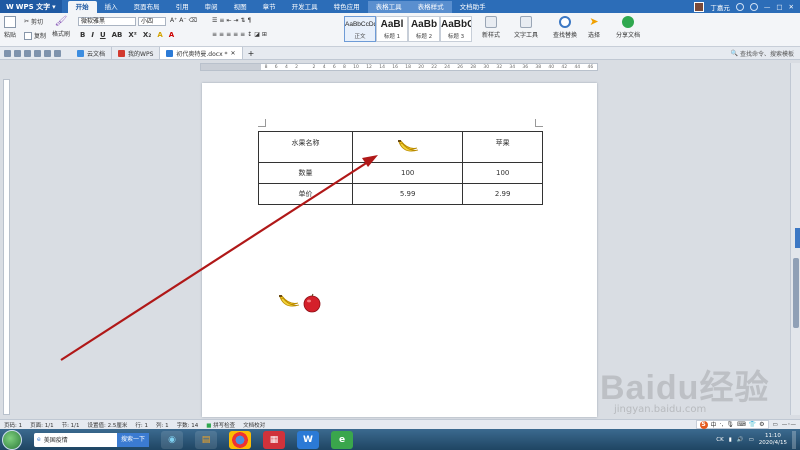 Image resolution: width=800 pixels, height=450 pixels. I want to click on grow-font-icon: A⁺, so click(173, 20).